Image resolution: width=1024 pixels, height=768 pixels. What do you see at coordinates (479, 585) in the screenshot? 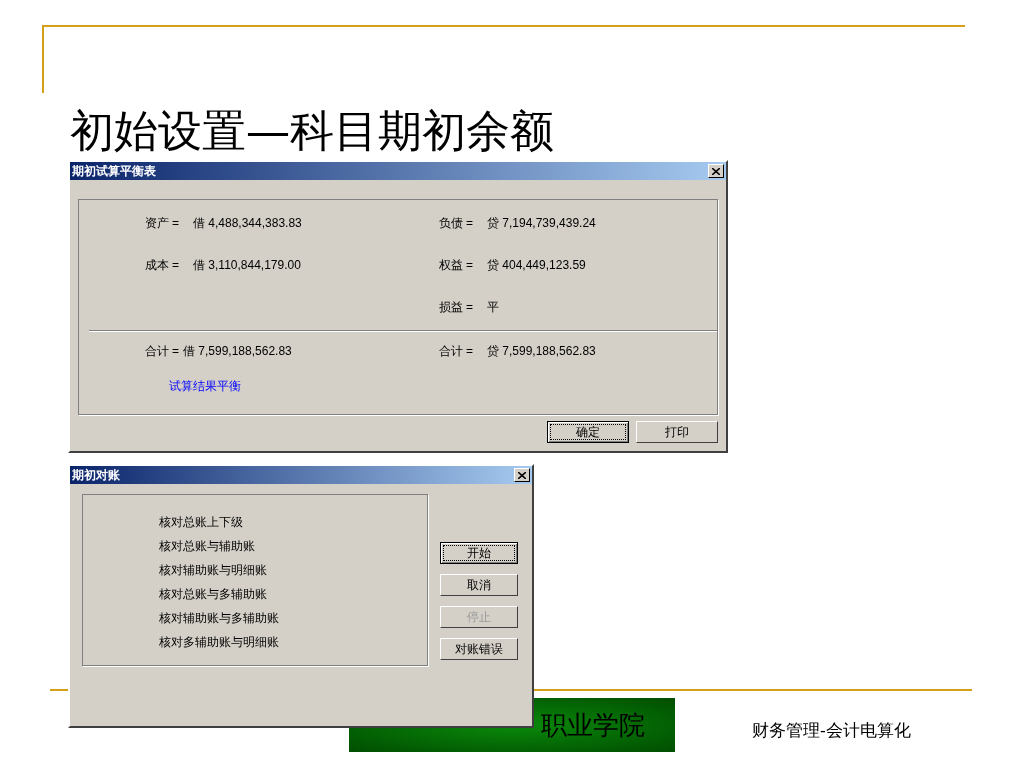
I see `dialog-button: 取消` at bounding box center [479, 585].